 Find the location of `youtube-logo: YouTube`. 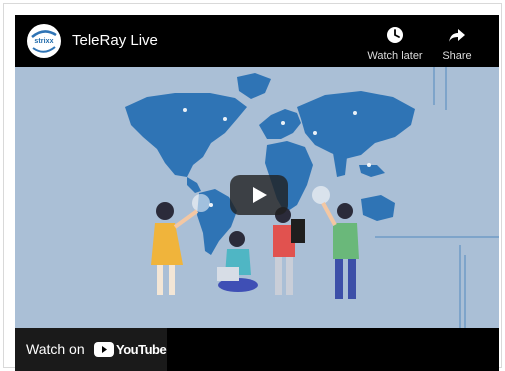

youtube-logo: YouTube is located at coordinates (130, 350).